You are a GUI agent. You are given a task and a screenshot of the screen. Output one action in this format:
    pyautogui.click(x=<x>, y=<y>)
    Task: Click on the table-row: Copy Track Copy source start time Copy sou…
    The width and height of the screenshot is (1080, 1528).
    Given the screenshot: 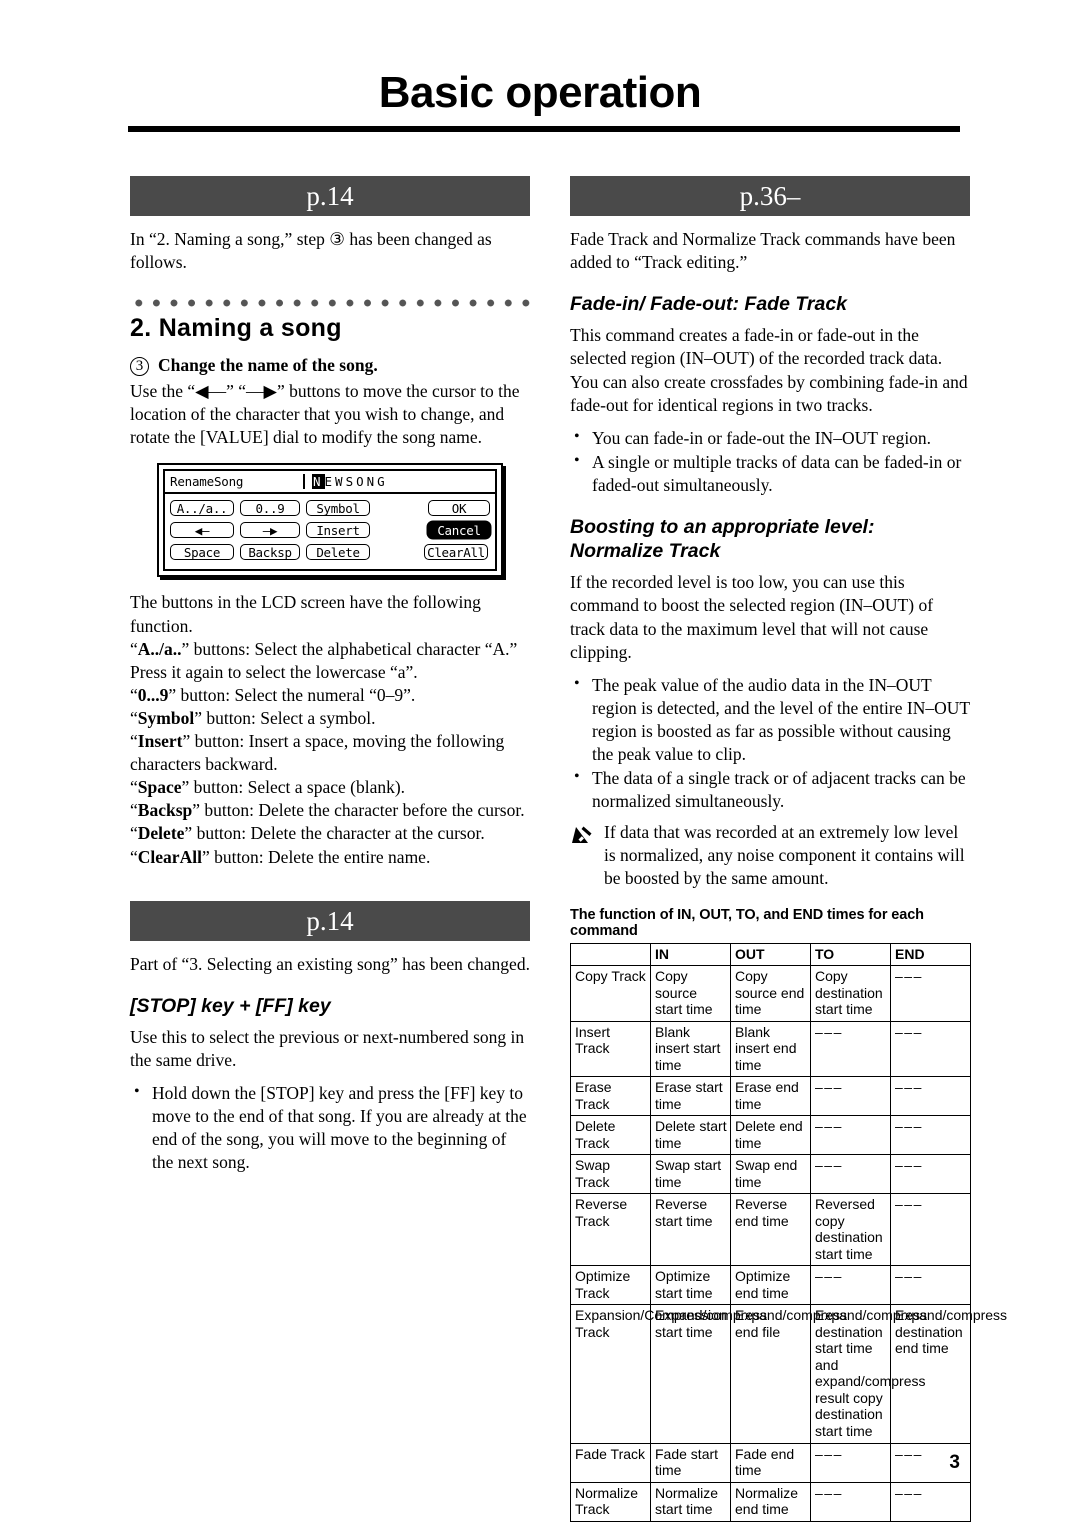 What is the action you would take?
    pyautogui.click(x=770, y=993)
    